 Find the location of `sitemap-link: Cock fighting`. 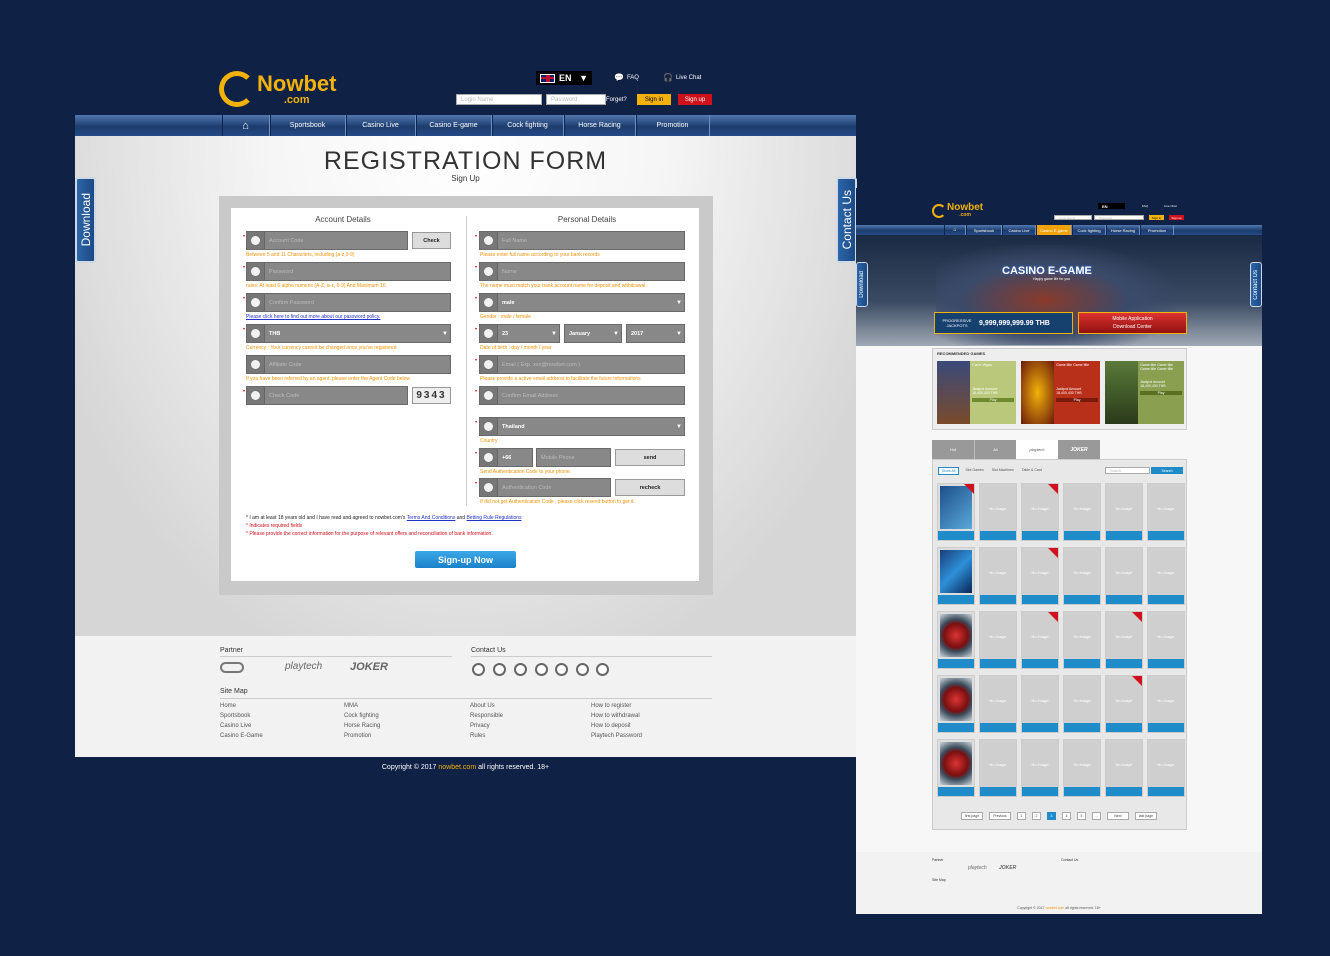

sitemap-link: Cock fighting is located at coordinates (361, 716).